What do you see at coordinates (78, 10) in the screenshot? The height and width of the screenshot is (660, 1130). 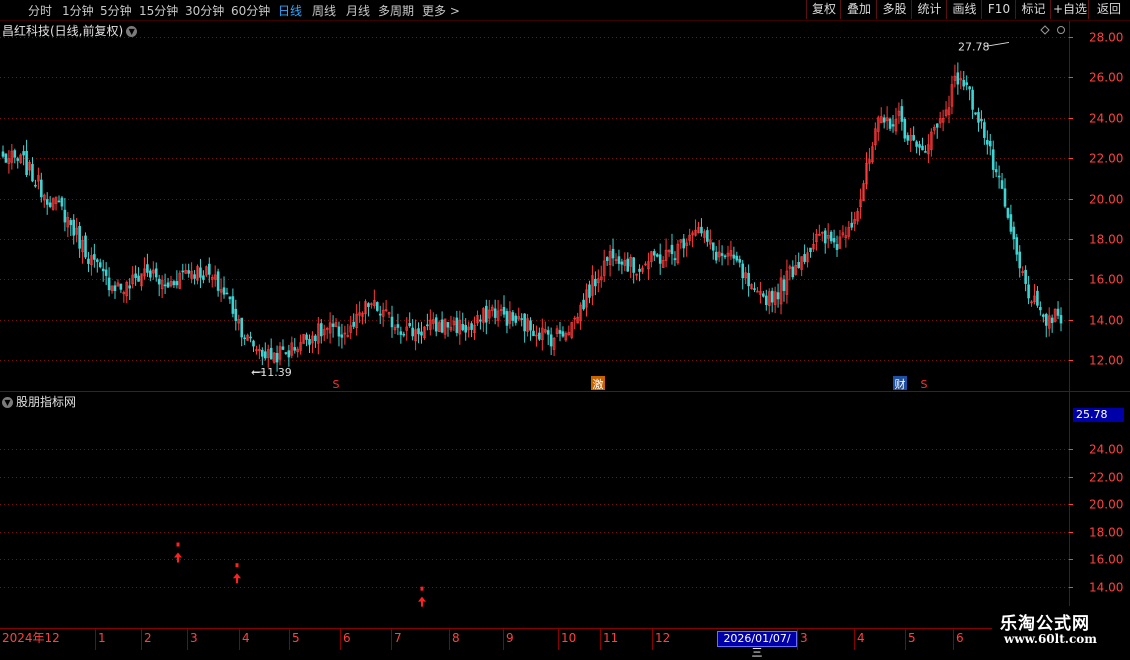 I see `period-tab: 1分钟` at bounding box center [78, 10].